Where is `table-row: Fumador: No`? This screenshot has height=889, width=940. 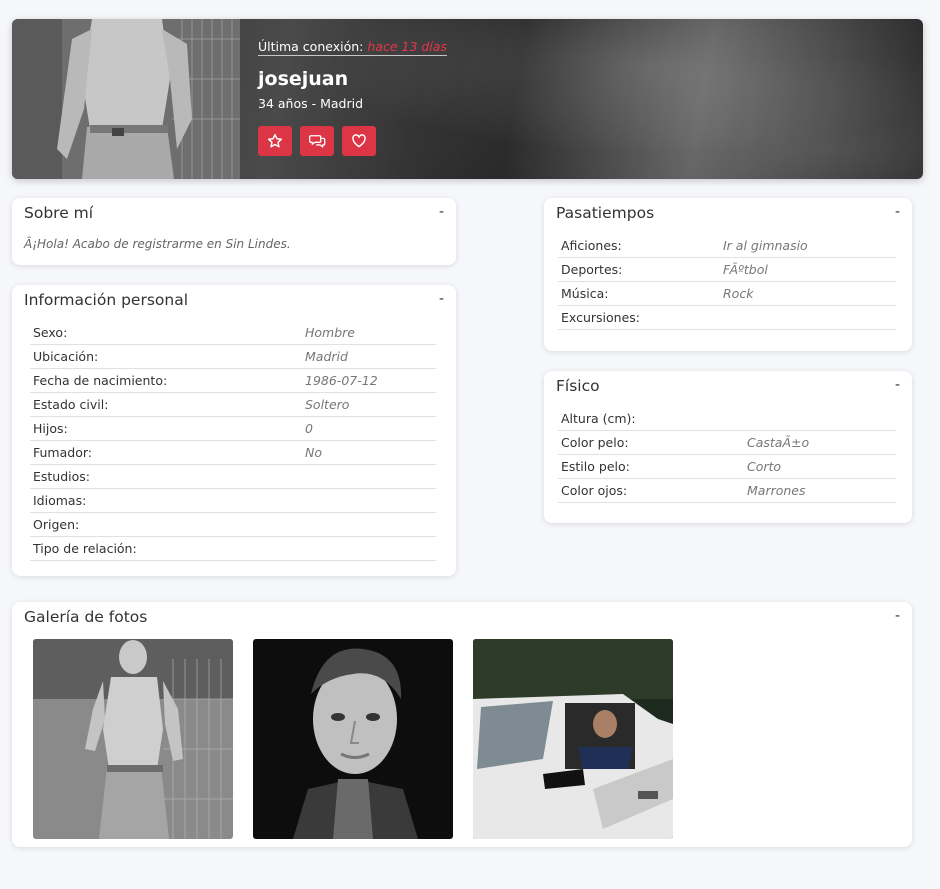 table-row: Fumador: No is located at coordinates (233, 453).